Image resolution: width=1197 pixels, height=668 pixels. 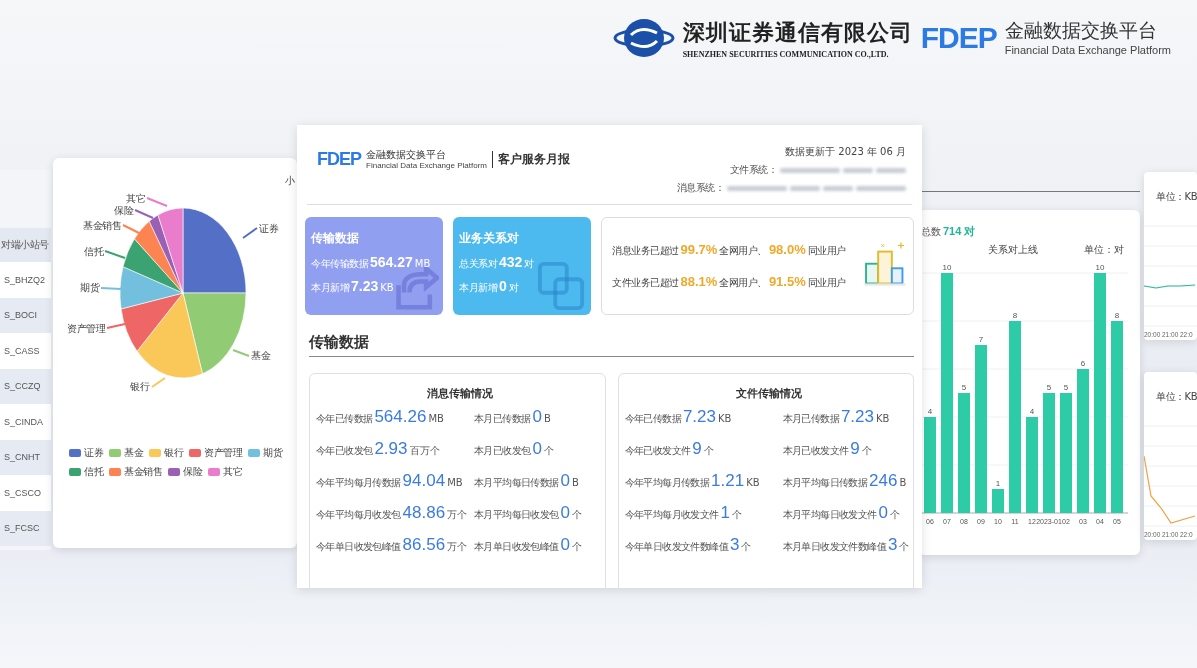 I want to click on stat-label: 本月已收发包, so click(x=502, y=451).